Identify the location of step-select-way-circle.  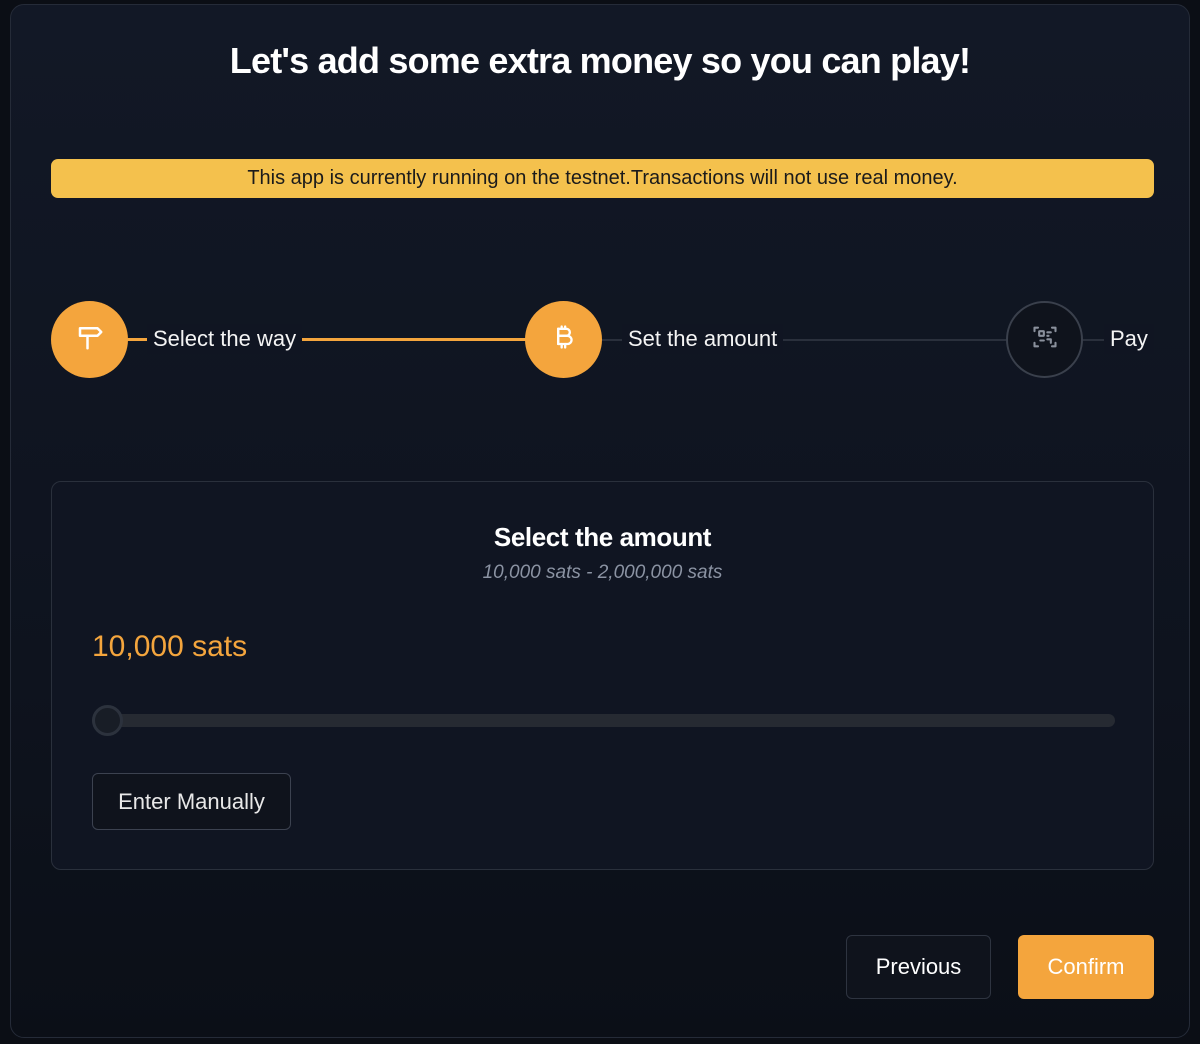
(89, 339).